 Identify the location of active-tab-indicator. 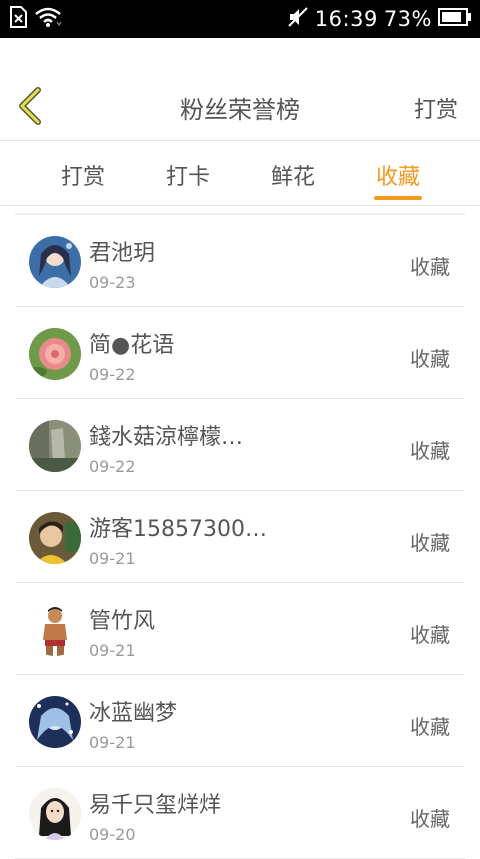
(398, 198).